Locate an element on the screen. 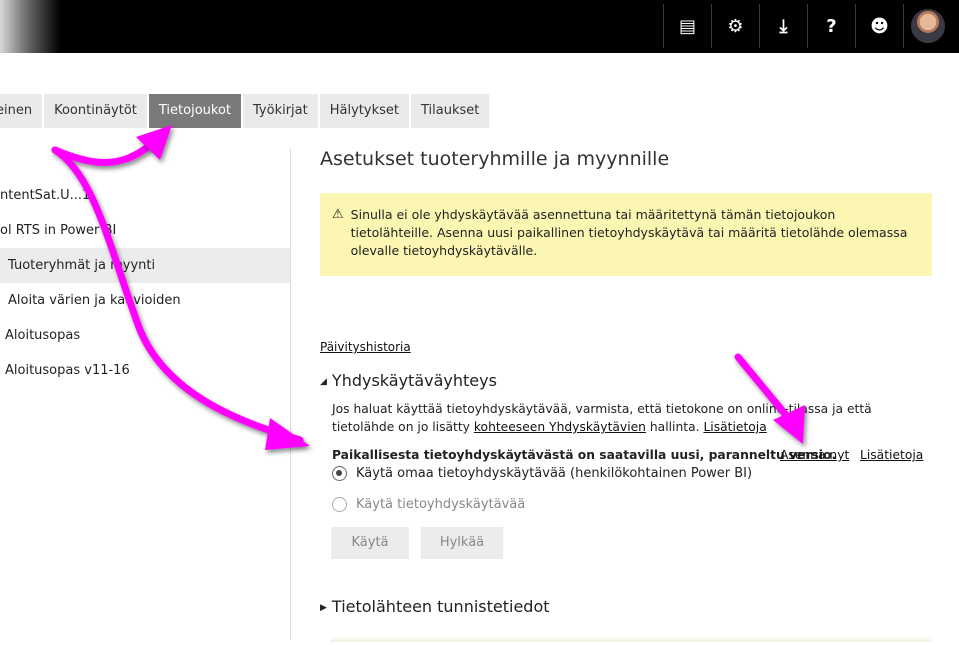  gear-icon: ⚙ is located at coordinates (735, 26).